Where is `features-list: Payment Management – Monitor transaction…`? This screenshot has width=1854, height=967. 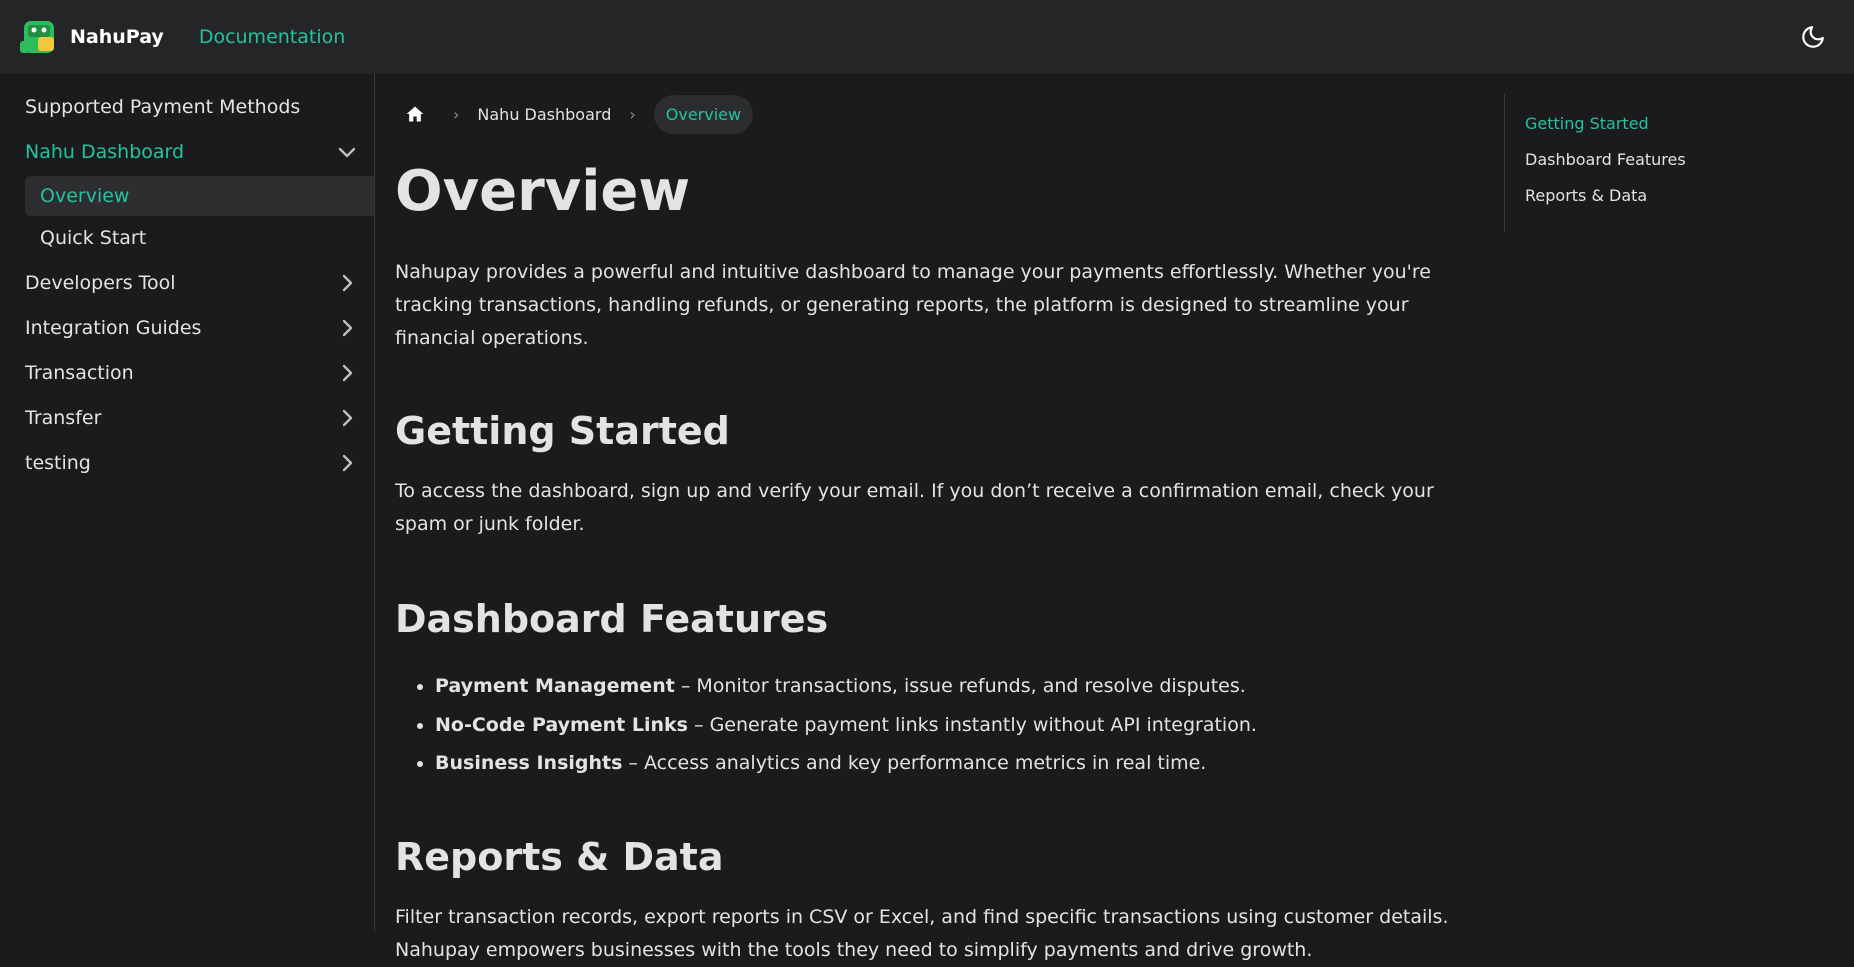 features-list: Payment Management – Monitor transaction… is located at coordinates (935, 725).